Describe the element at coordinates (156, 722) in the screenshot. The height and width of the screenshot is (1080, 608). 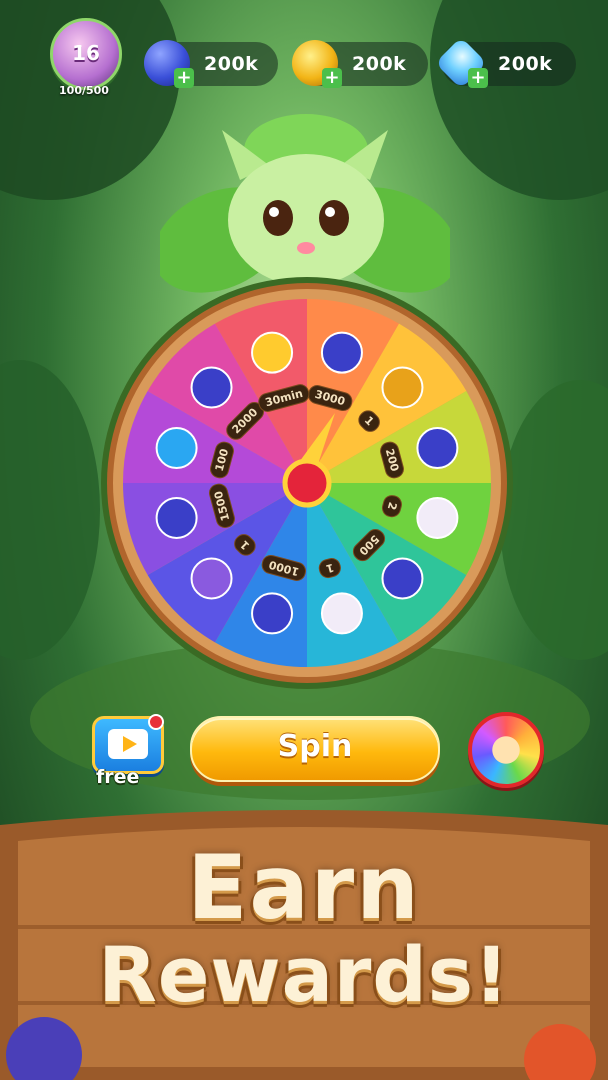
I see `notification-dot` at that location.